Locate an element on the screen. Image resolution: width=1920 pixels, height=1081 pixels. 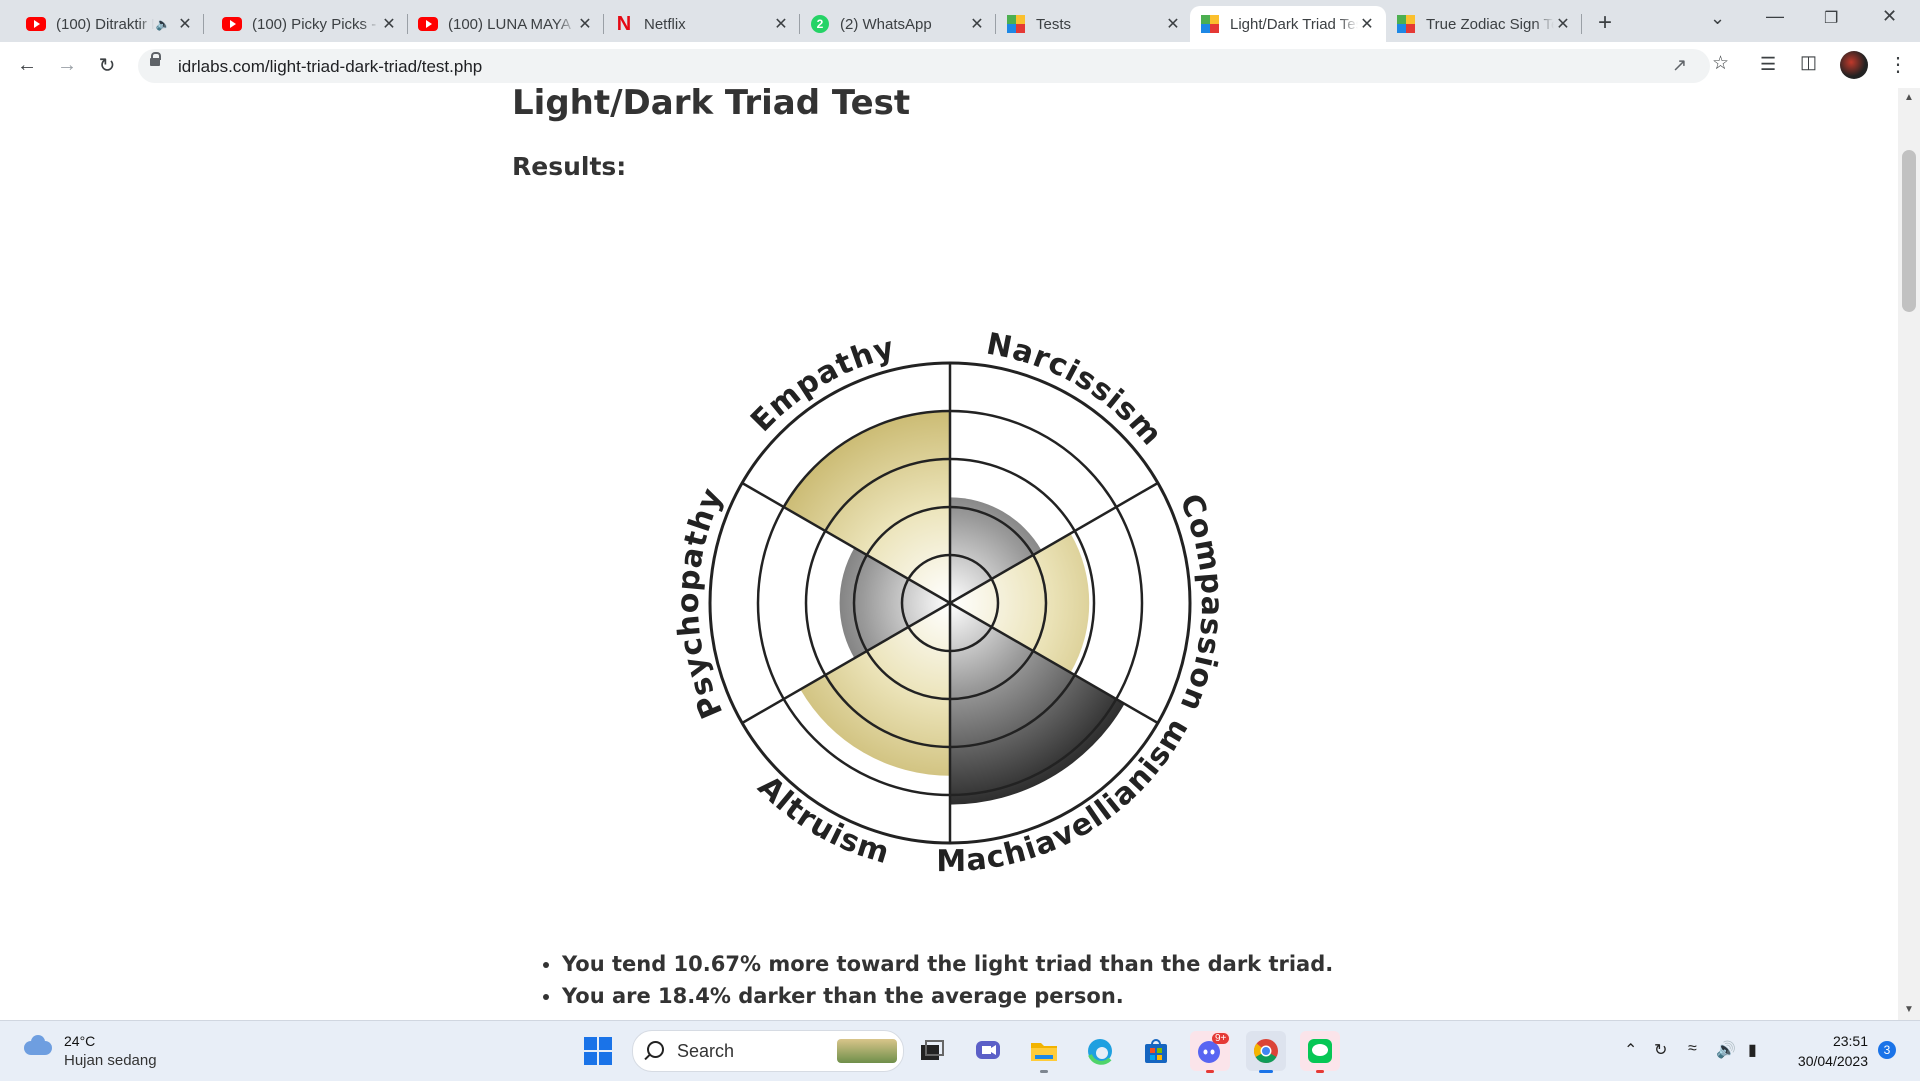
show-hidden-icons-chevron: ⌃ is located at coordinates (1630, 1050).